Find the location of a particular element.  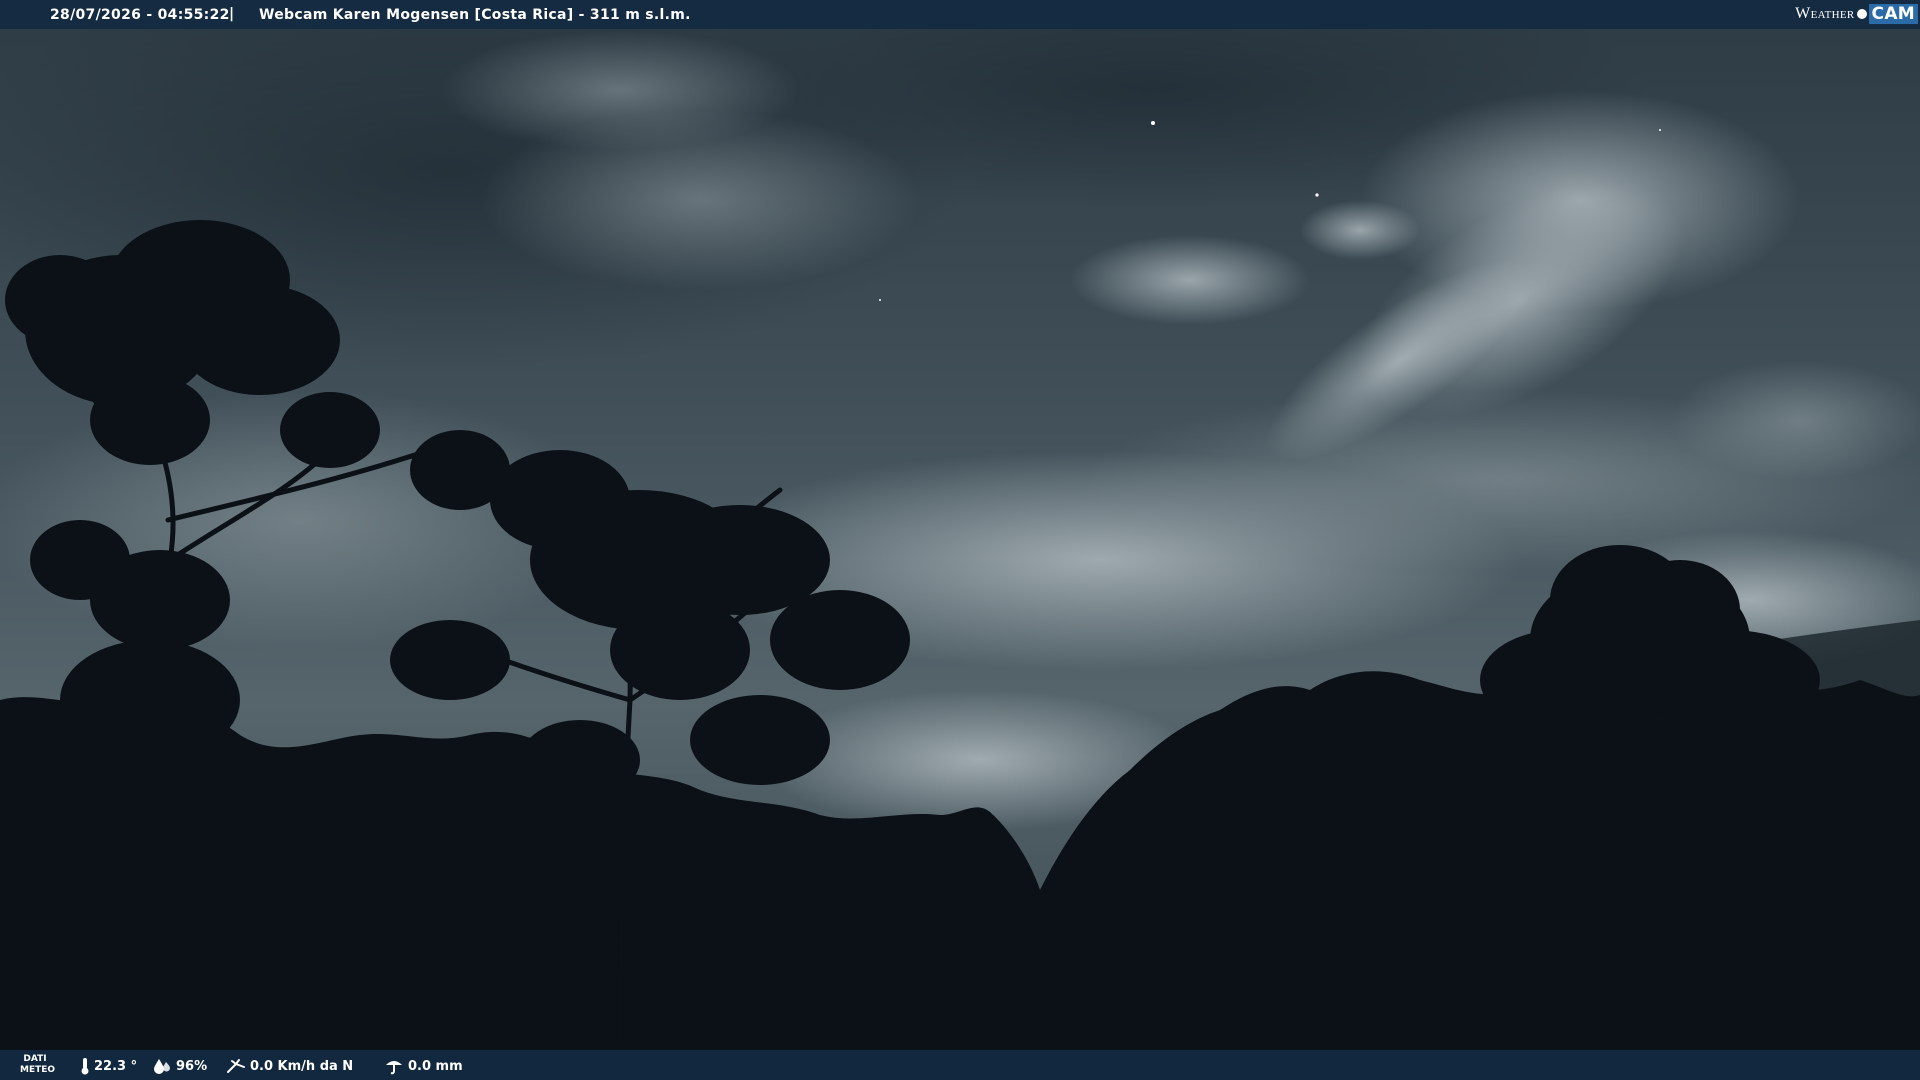

weather-label-line2: METEO is located at coordinates (38, 1070).